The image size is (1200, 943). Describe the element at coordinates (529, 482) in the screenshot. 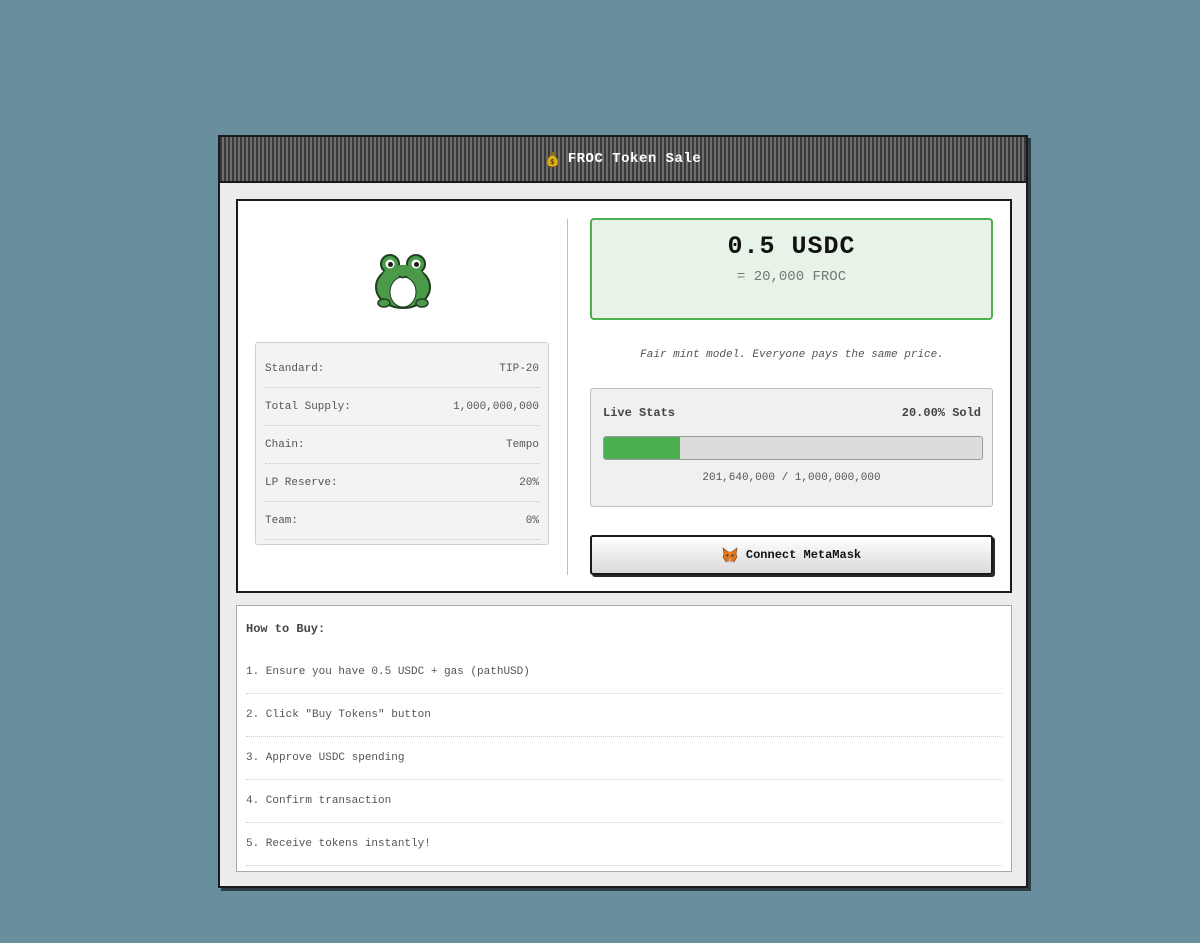

I see `info-value: 20%` at that location.